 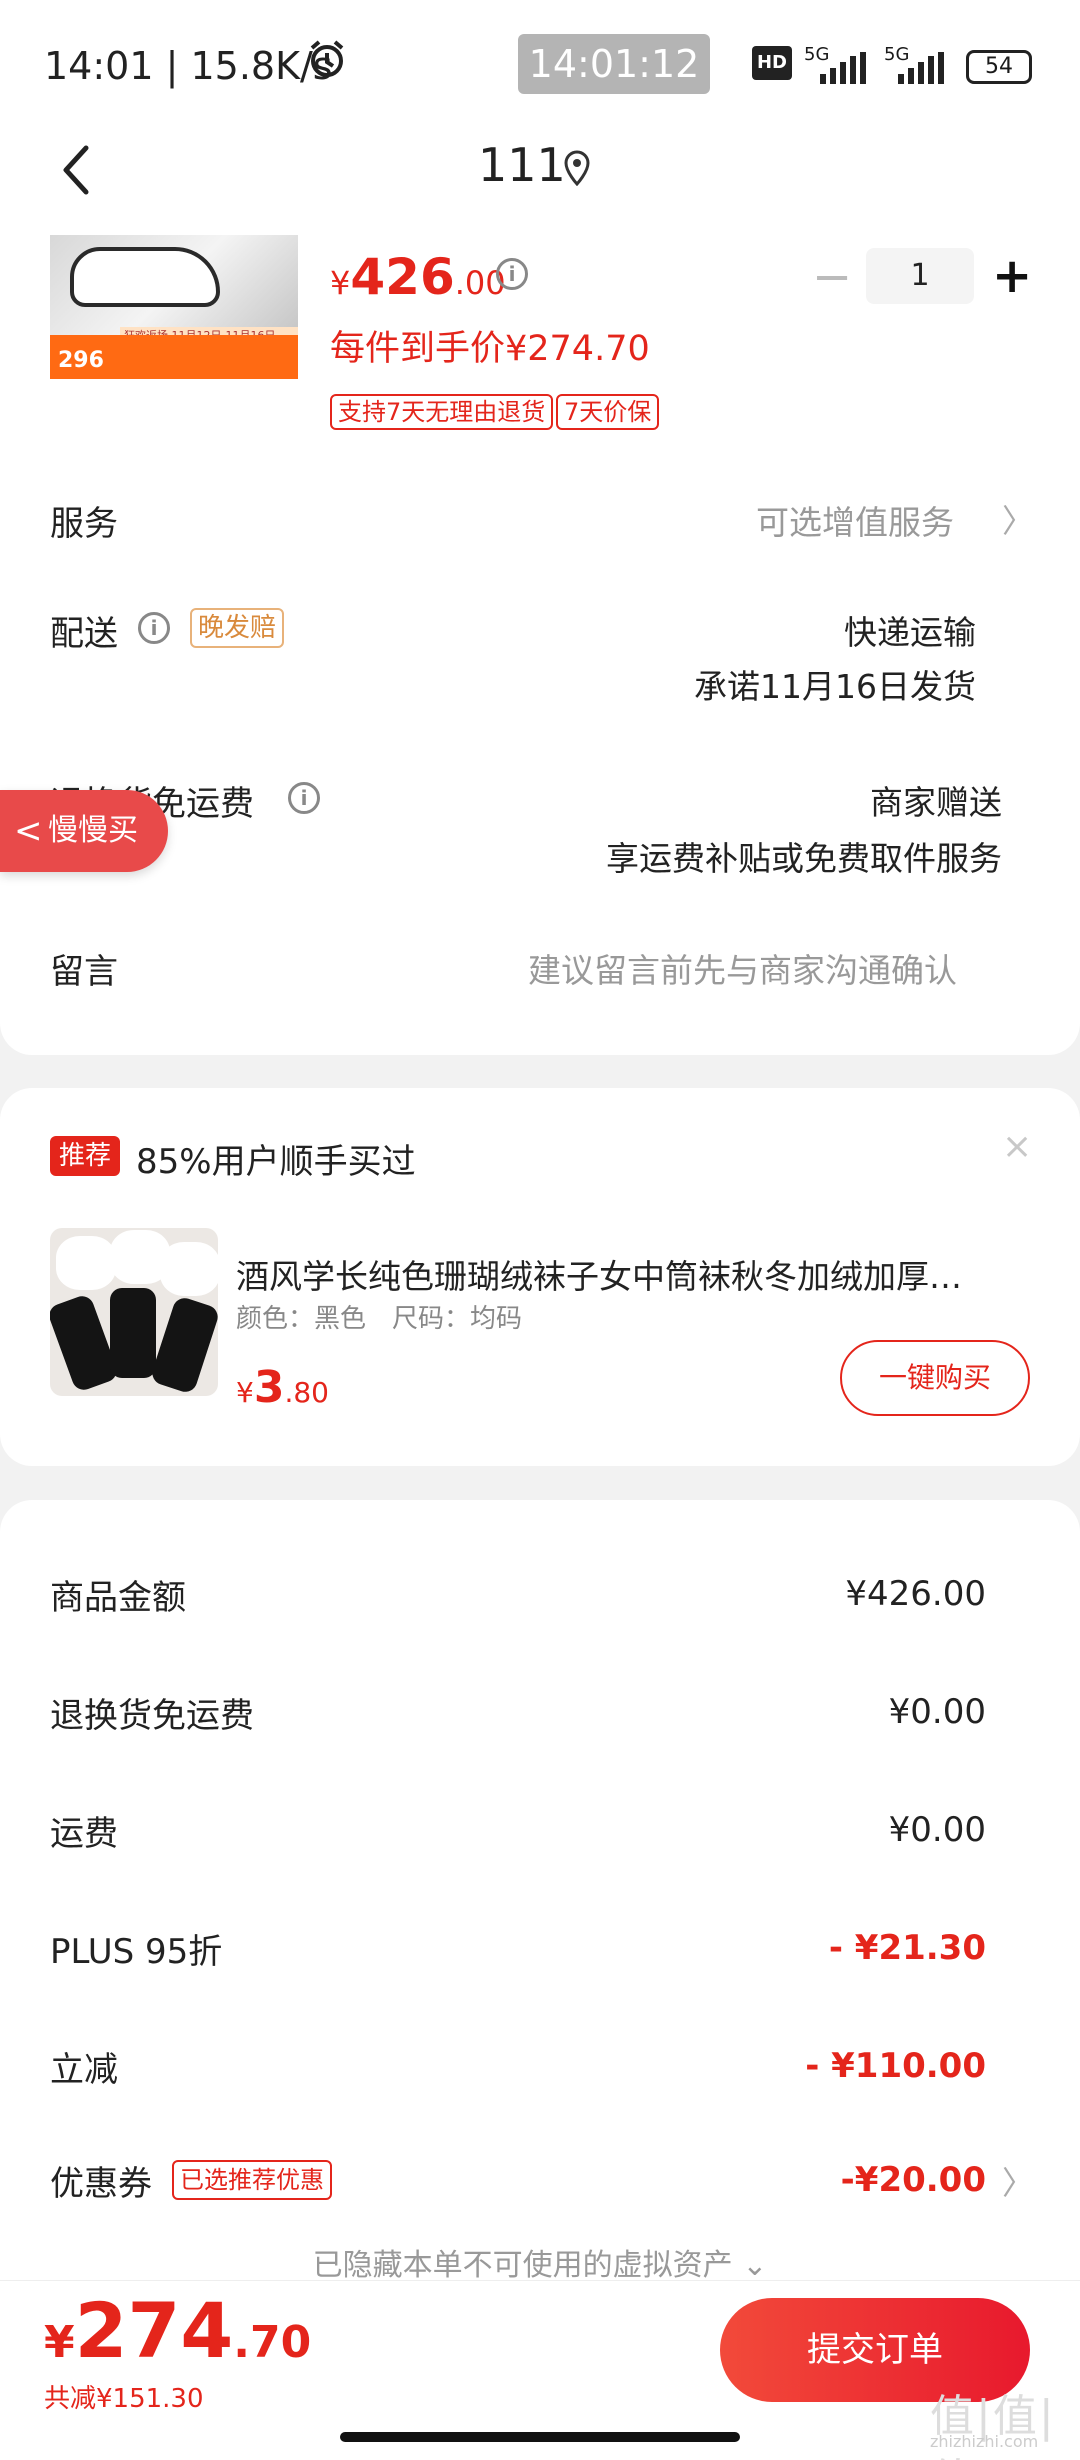 What do you see at coordinates (252, 2180) in the screenshot?
I see `coupon-selected-badge: 已选推荐优惠` at bounding box center [252, 2180].